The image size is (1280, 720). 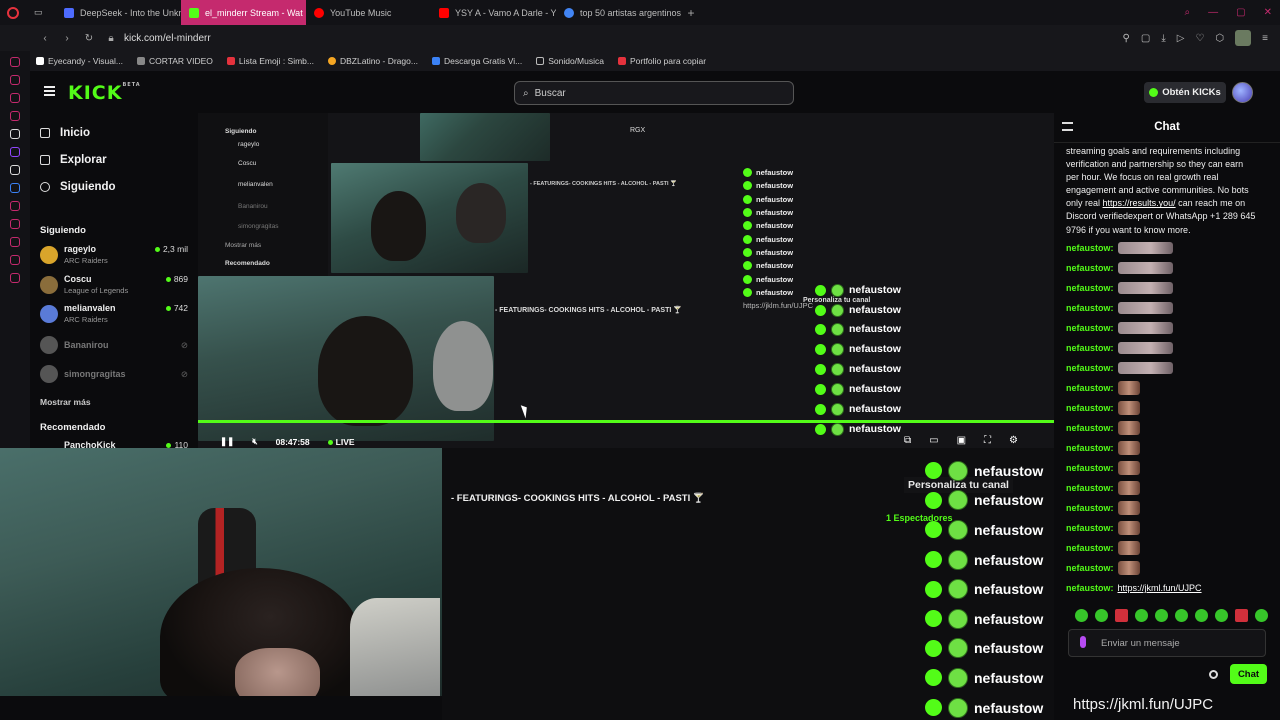 I want to click on bookmark-cortar-video: CORTAR VIDEO, so click(x=174, y=61).